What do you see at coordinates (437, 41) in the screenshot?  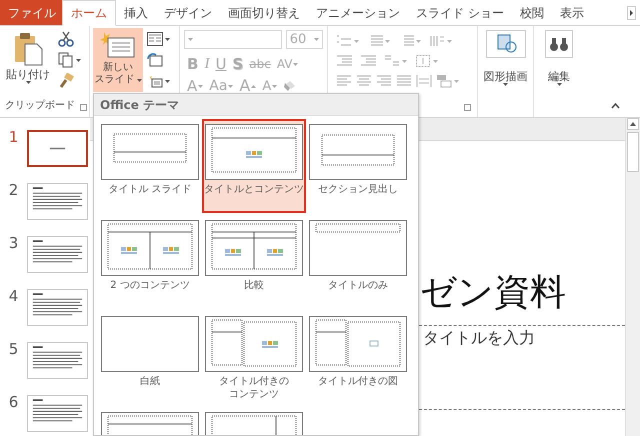 I see `text-direction-icon` at bounding box center [437, 41].